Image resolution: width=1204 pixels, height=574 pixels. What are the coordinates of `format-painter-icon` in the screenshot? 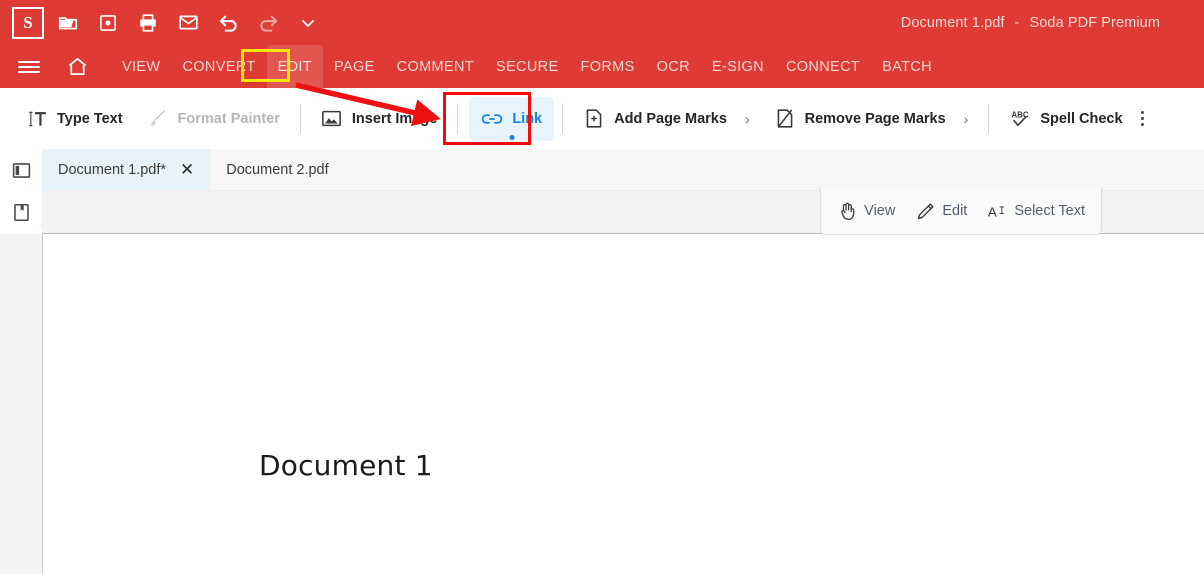 It's located at (158, 119).